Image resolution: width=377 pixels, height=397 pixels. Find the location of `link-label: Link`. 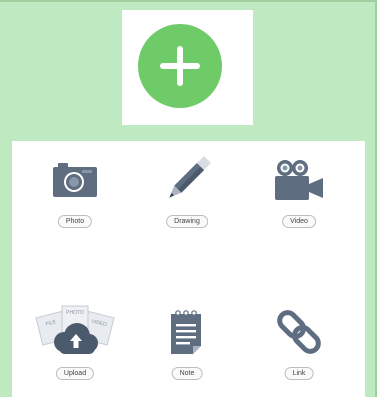

link-label: Link is located at coordinates (299, 373).